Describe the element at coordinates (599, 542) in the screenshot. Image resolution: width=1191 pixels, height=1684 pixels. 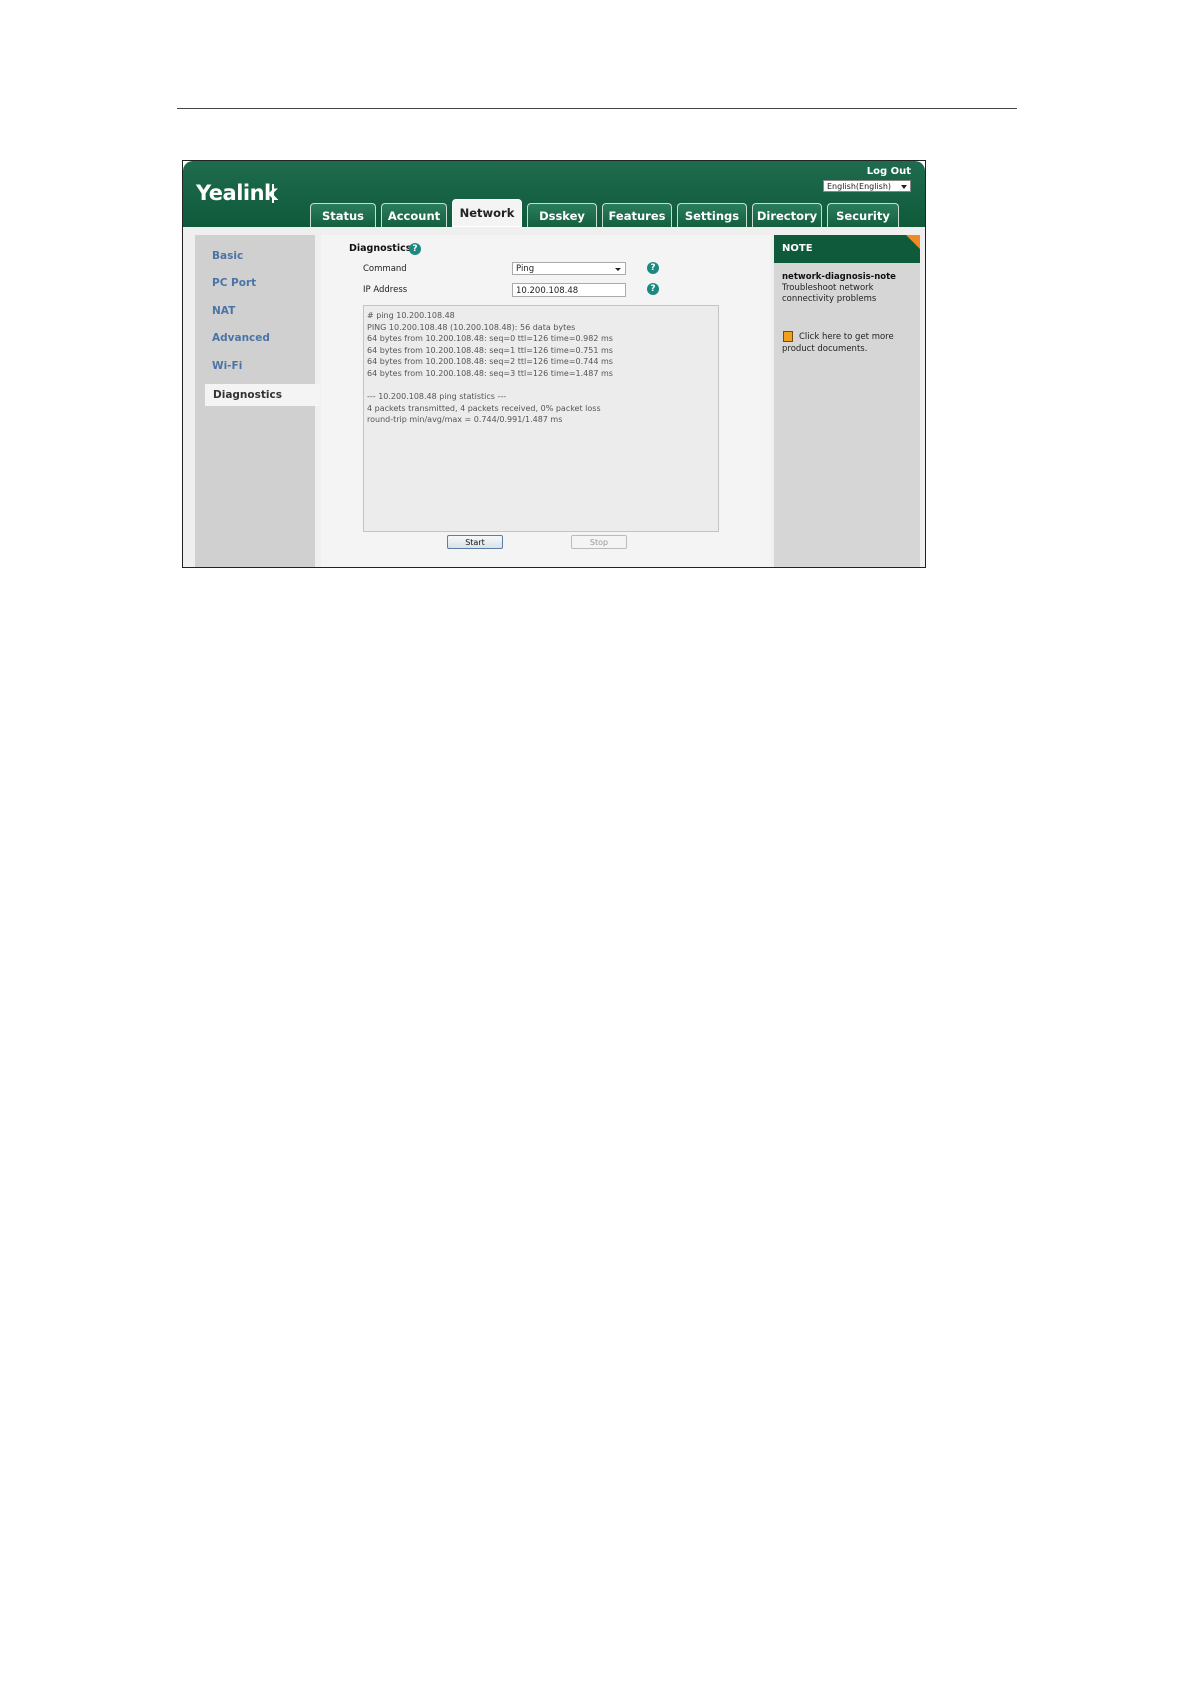
I see `stop-button: Stop` at that location.